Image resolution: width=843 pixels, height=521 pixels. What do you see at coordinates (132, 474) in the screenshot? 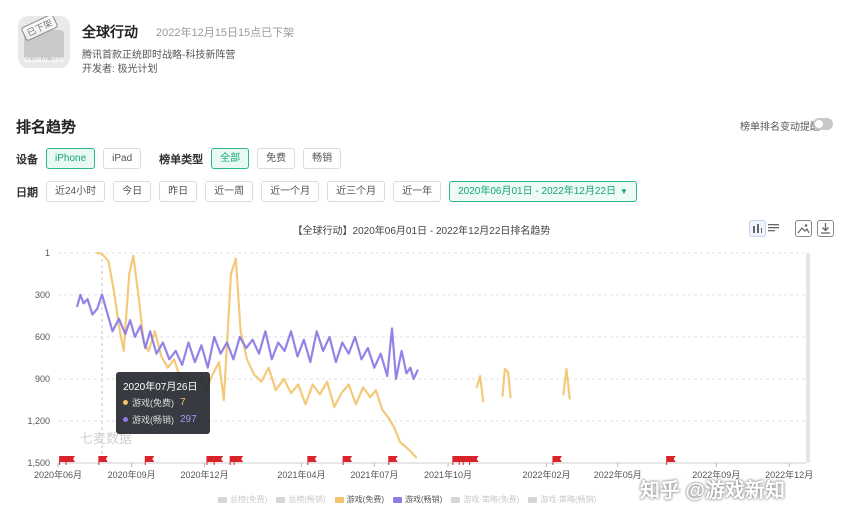
I see `x-tick-label: 2020年09月` at bounding box center [132, 474].